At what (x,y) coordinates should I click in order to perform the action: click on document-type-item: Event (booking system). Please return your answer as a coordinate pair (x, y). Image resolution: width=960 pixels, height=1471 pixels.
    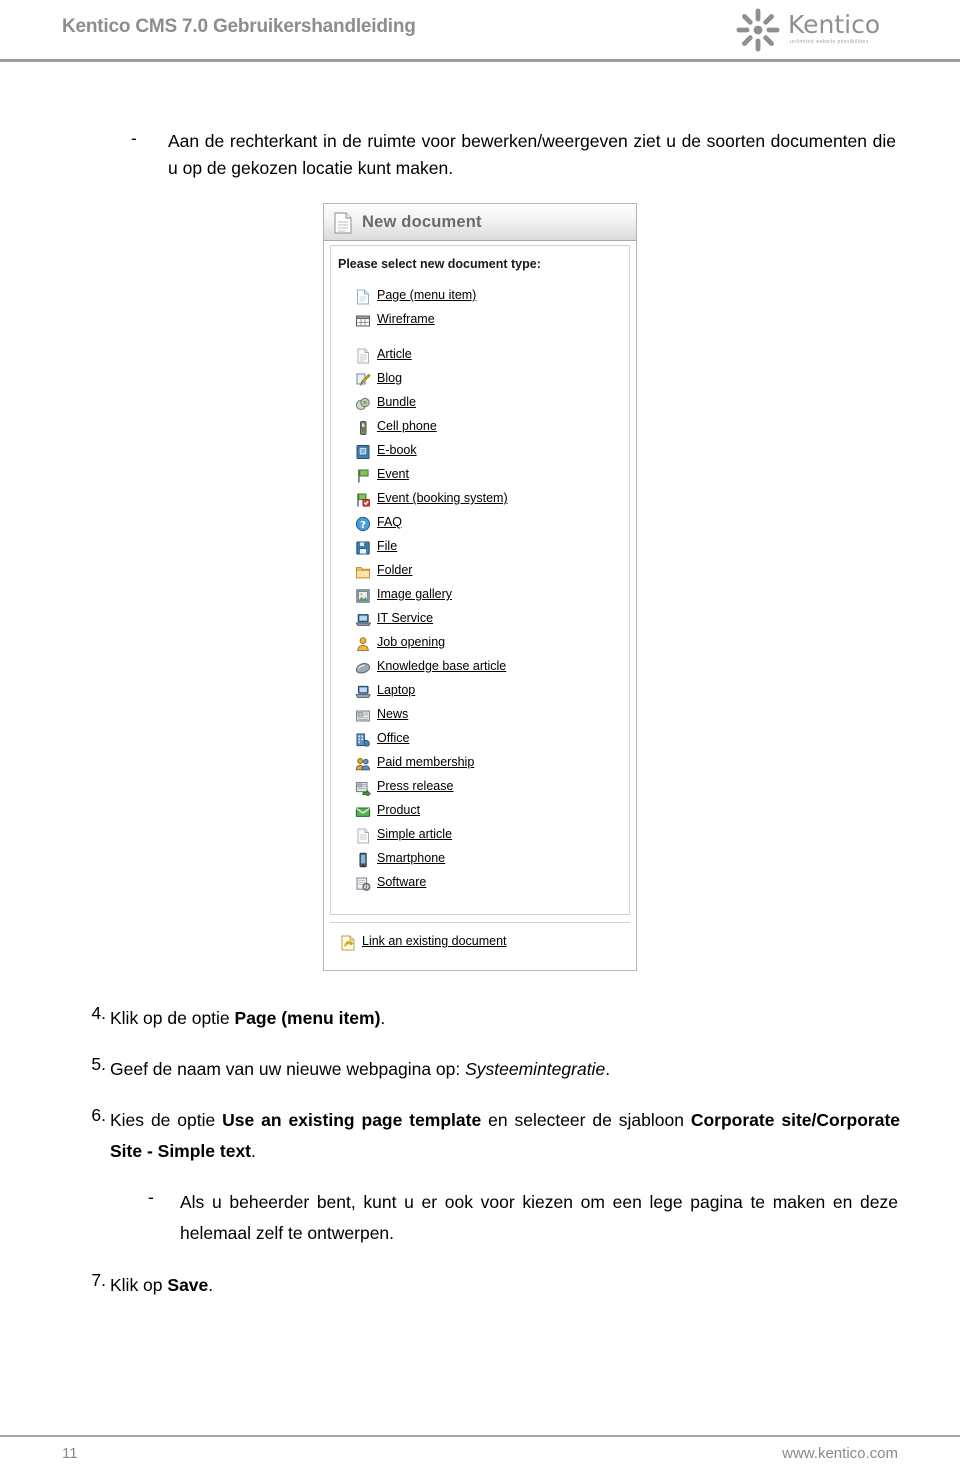
    Looking at the image, I should click on (491, 501).